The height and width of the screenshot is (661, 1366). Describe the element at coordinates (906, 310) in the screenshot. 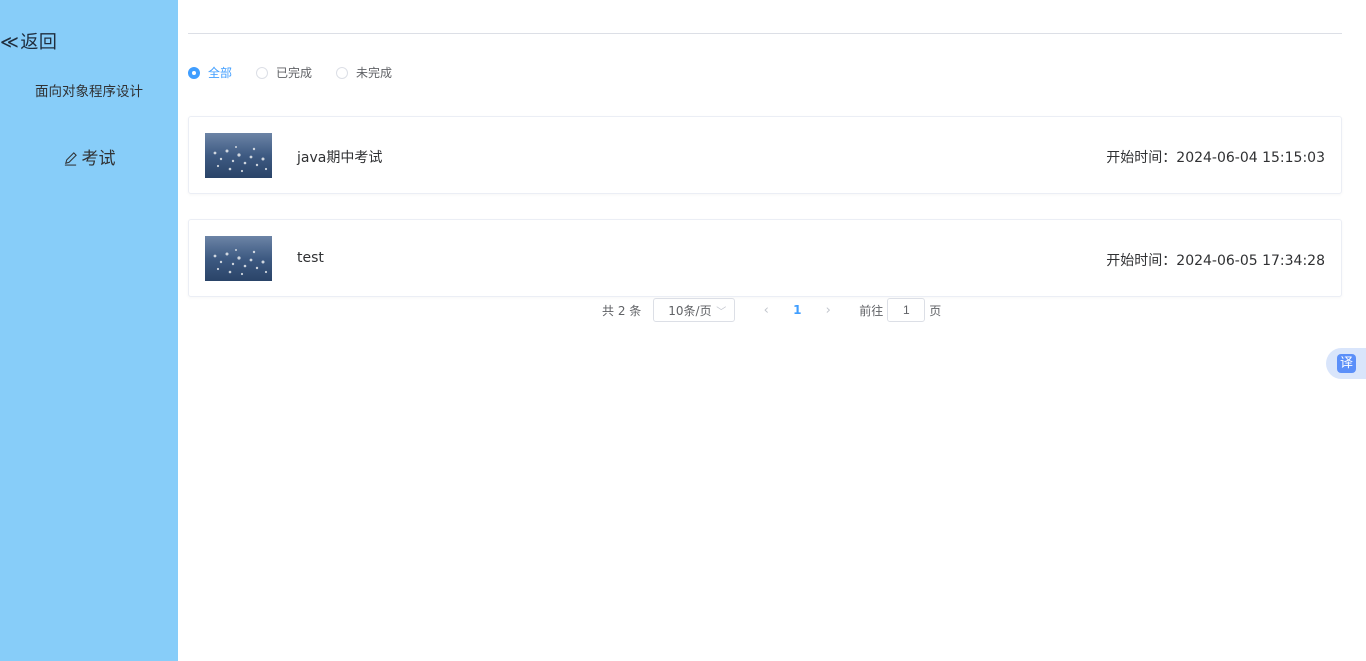

I see `goto-page-input` at that location.